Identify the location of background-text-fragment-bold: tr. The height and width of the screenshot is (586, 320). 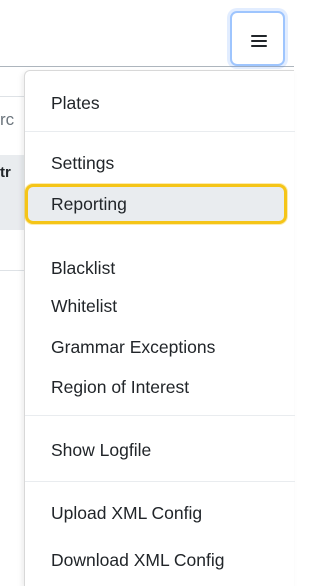
(5, 172).